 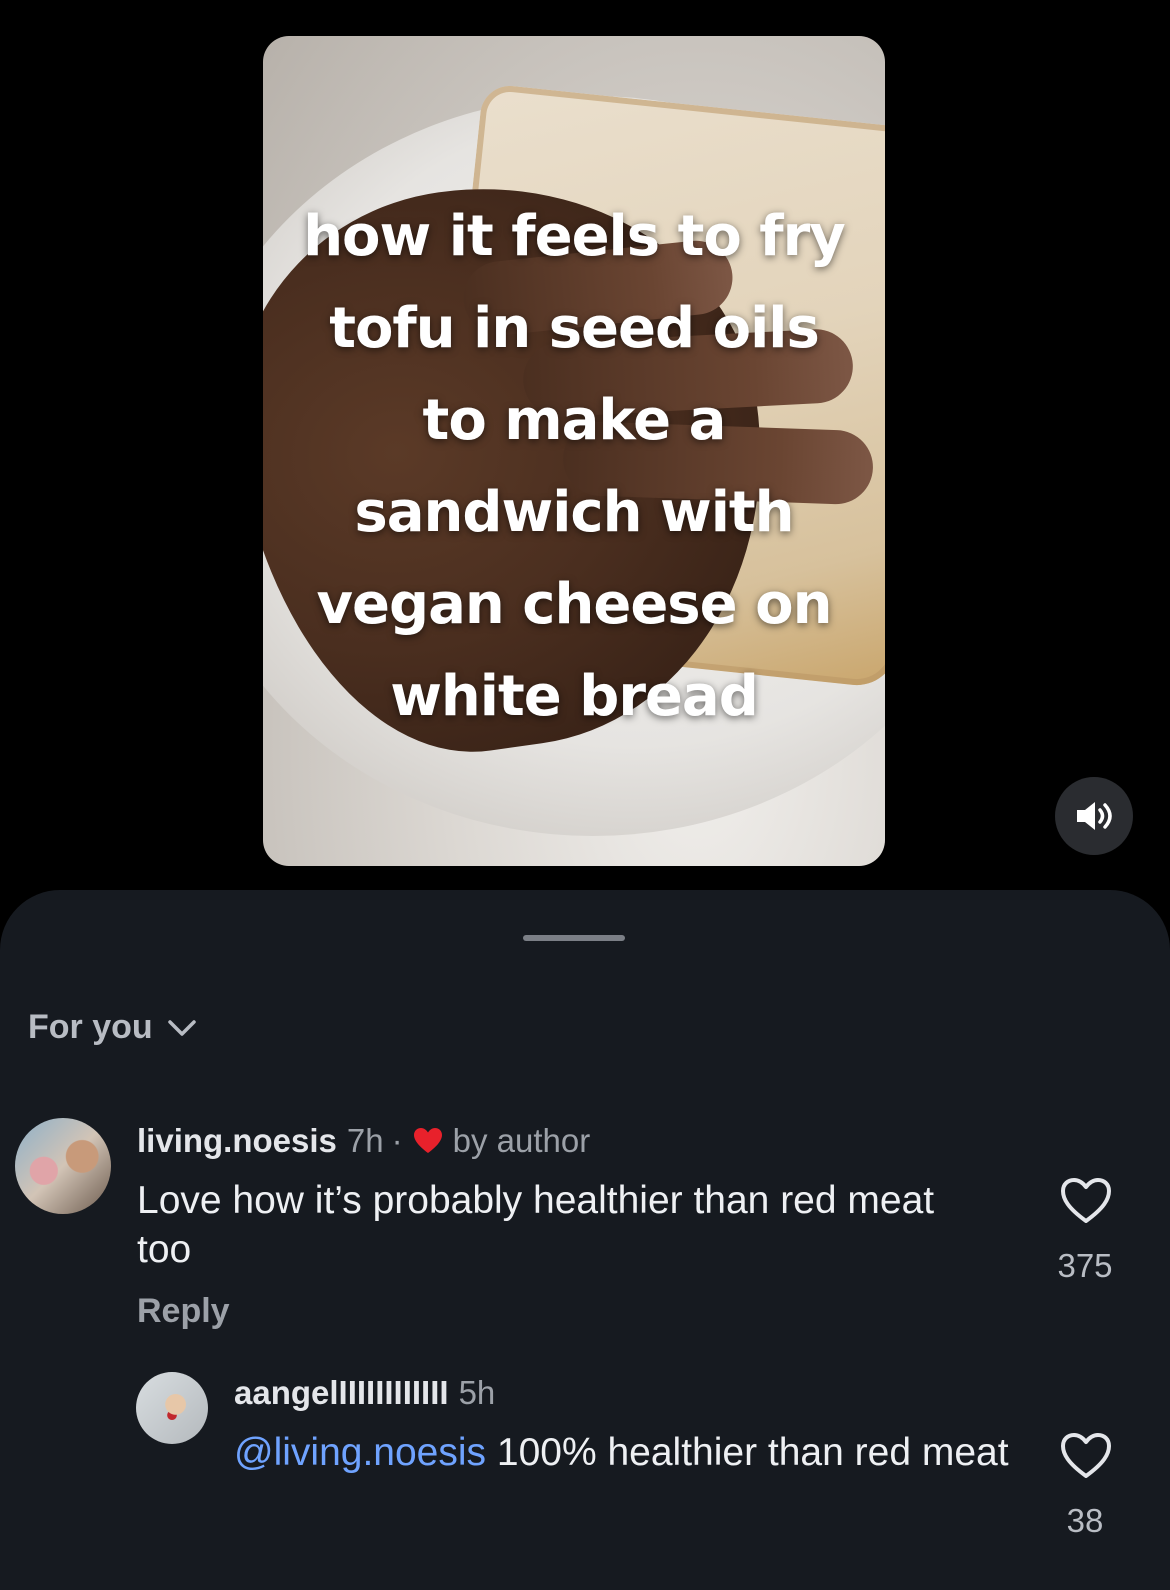 I want to click on reply-username: aangelIIIIIIIIIIII, so click(x=341, y=1393).